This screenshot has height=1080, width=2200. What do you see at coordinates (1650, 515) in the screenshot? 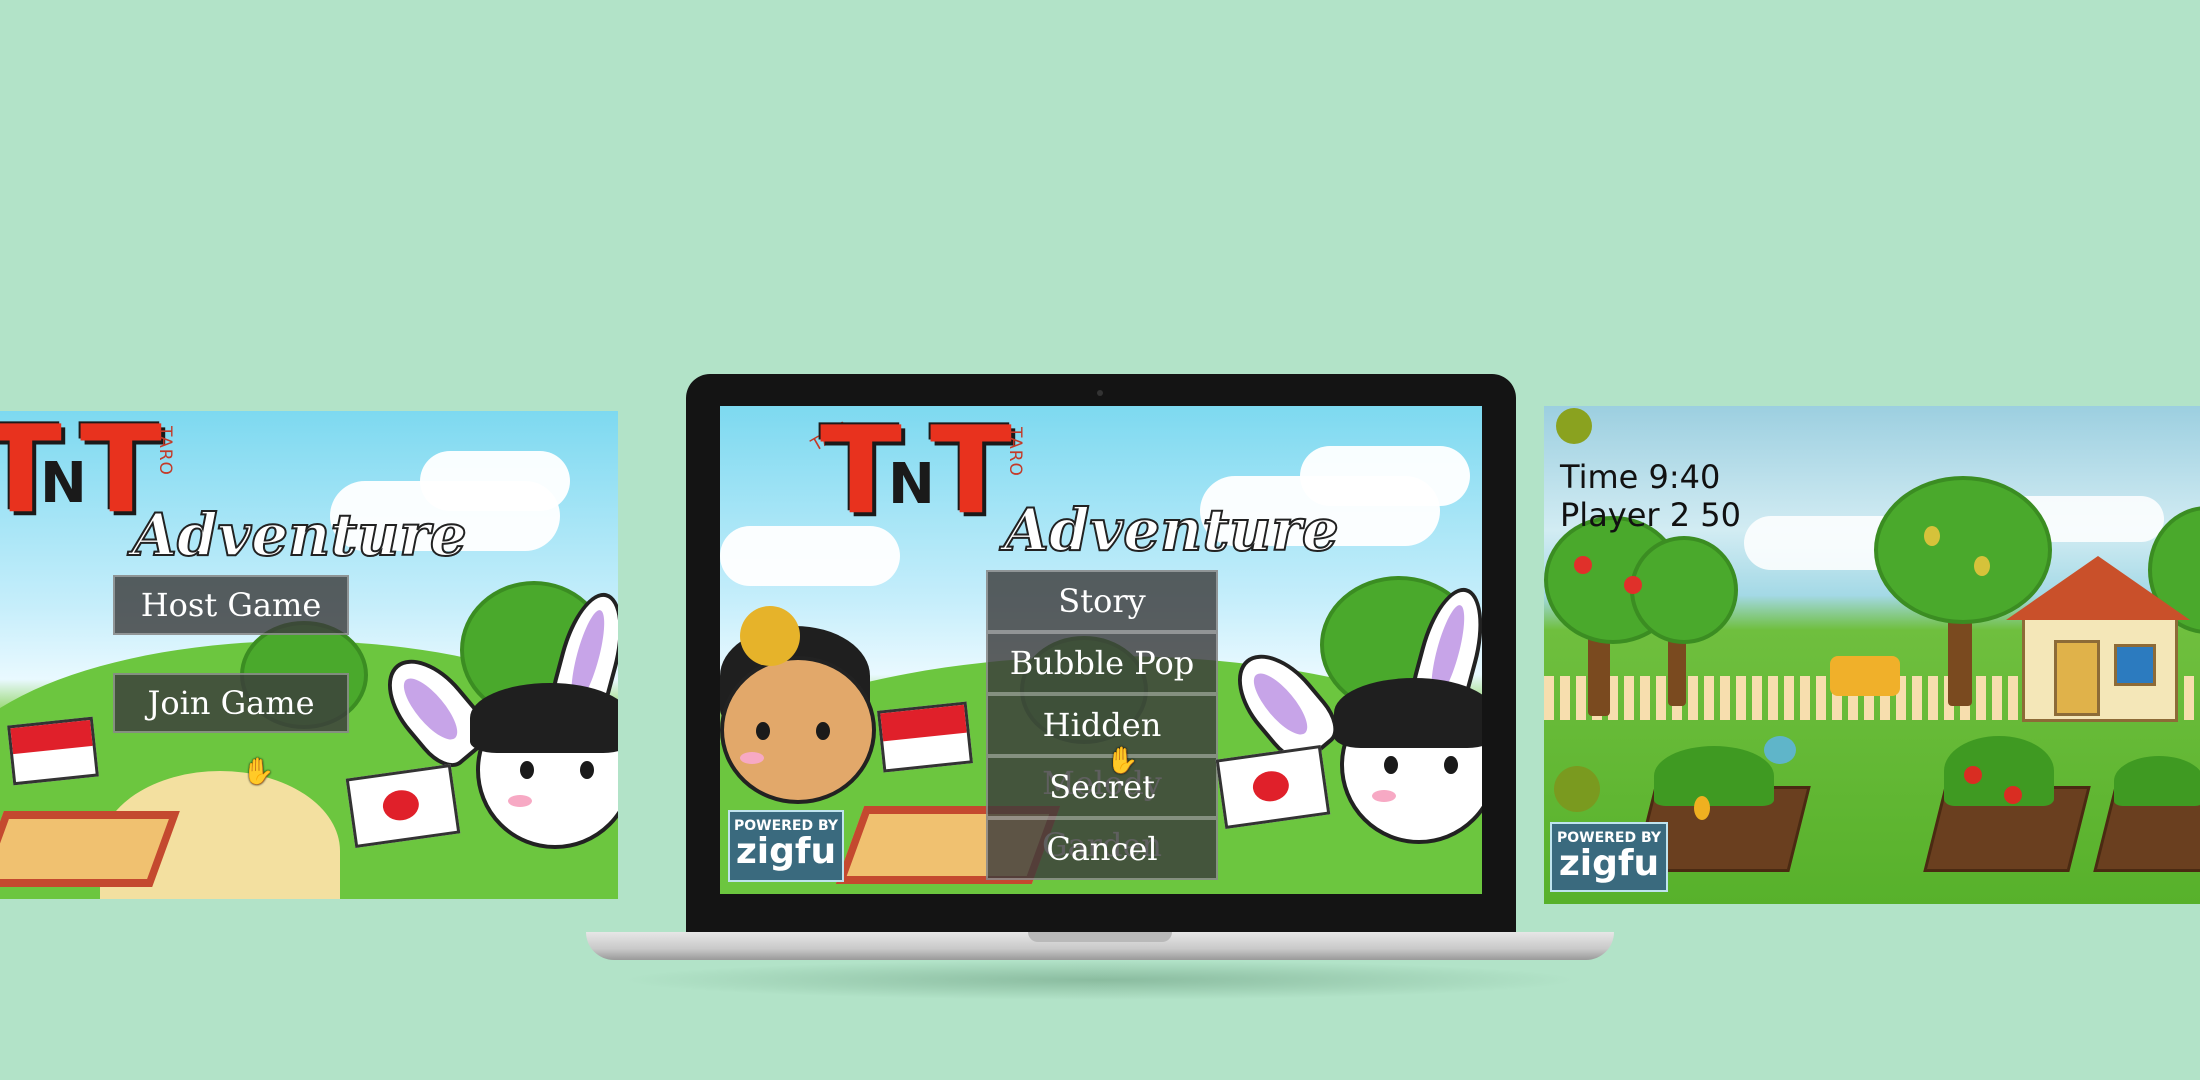
I see `player-score-text: Player 2 50` at bounding box center [1650, 515].